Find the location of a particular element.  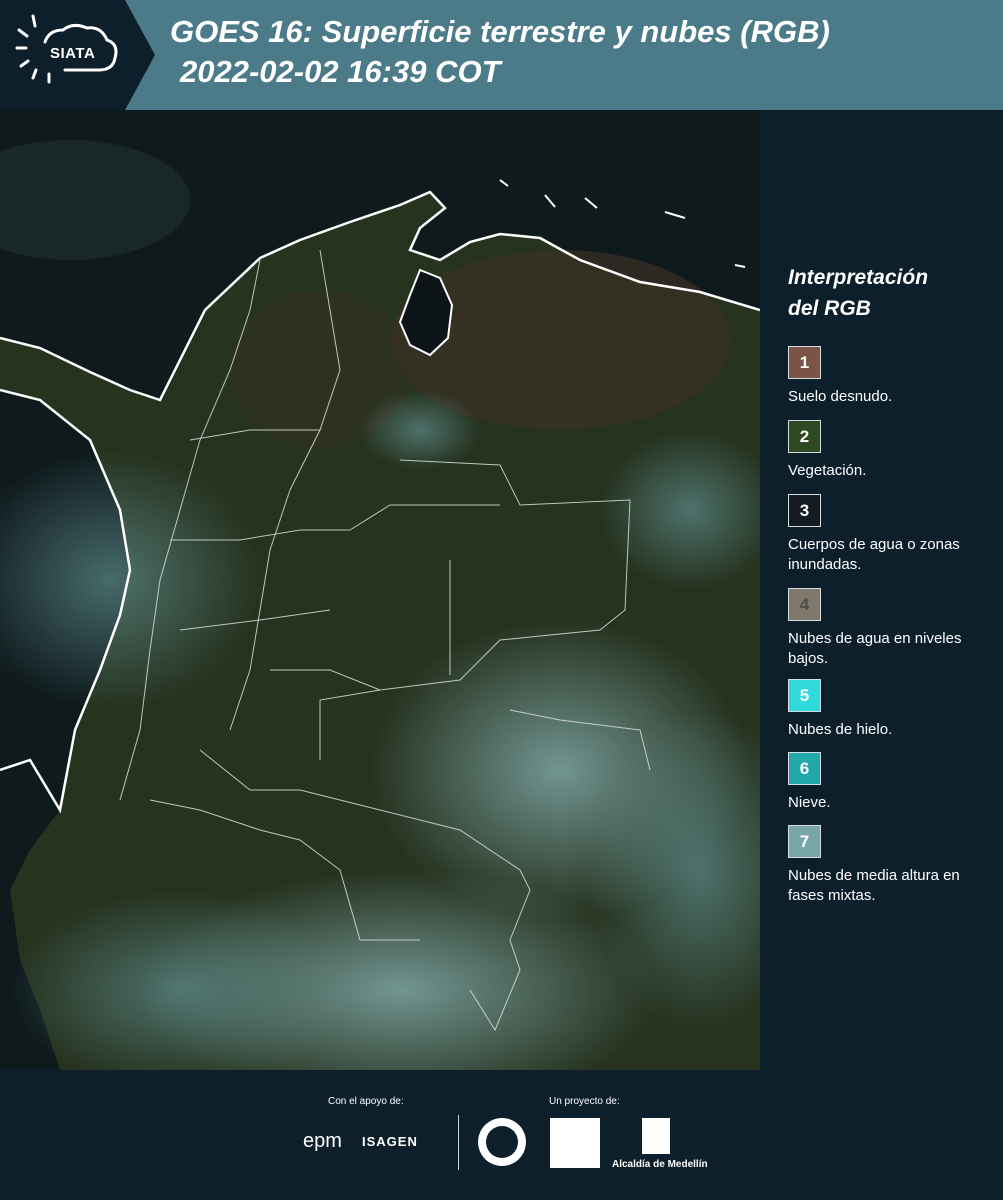

legend-label: Cuerpos de agua o zonas inundadas. is located at coordinates (874, 554).